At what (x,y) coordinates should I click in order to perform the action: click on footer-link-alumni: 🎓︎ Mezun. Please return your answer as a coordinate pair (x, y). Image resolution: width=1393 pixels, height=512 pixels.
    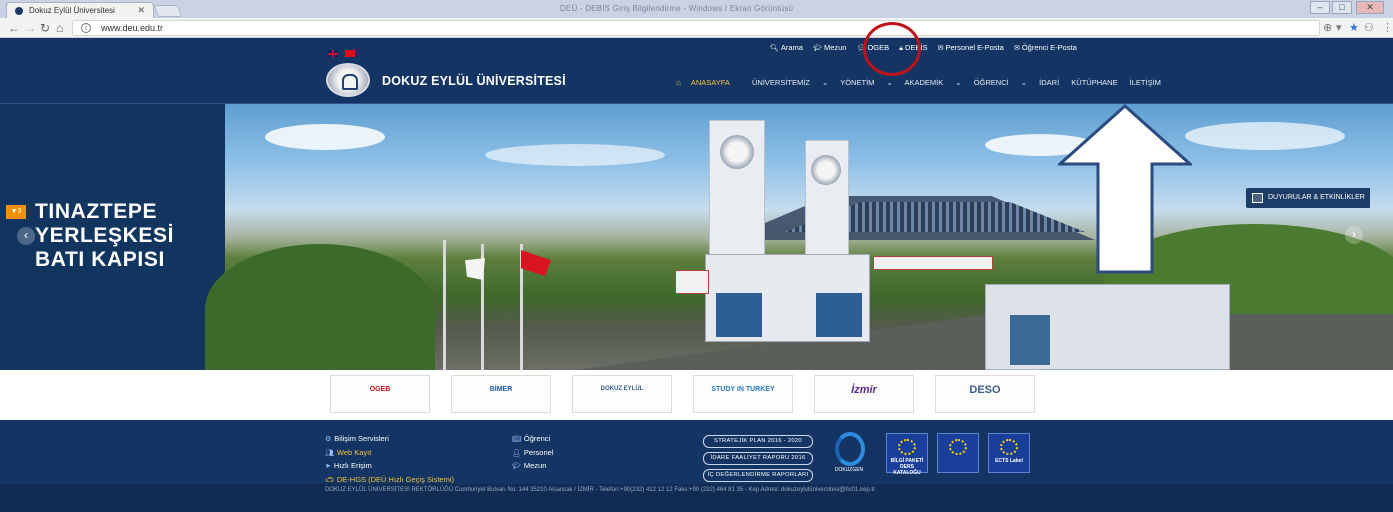
    Looking at the image, I should click on (533, 467).